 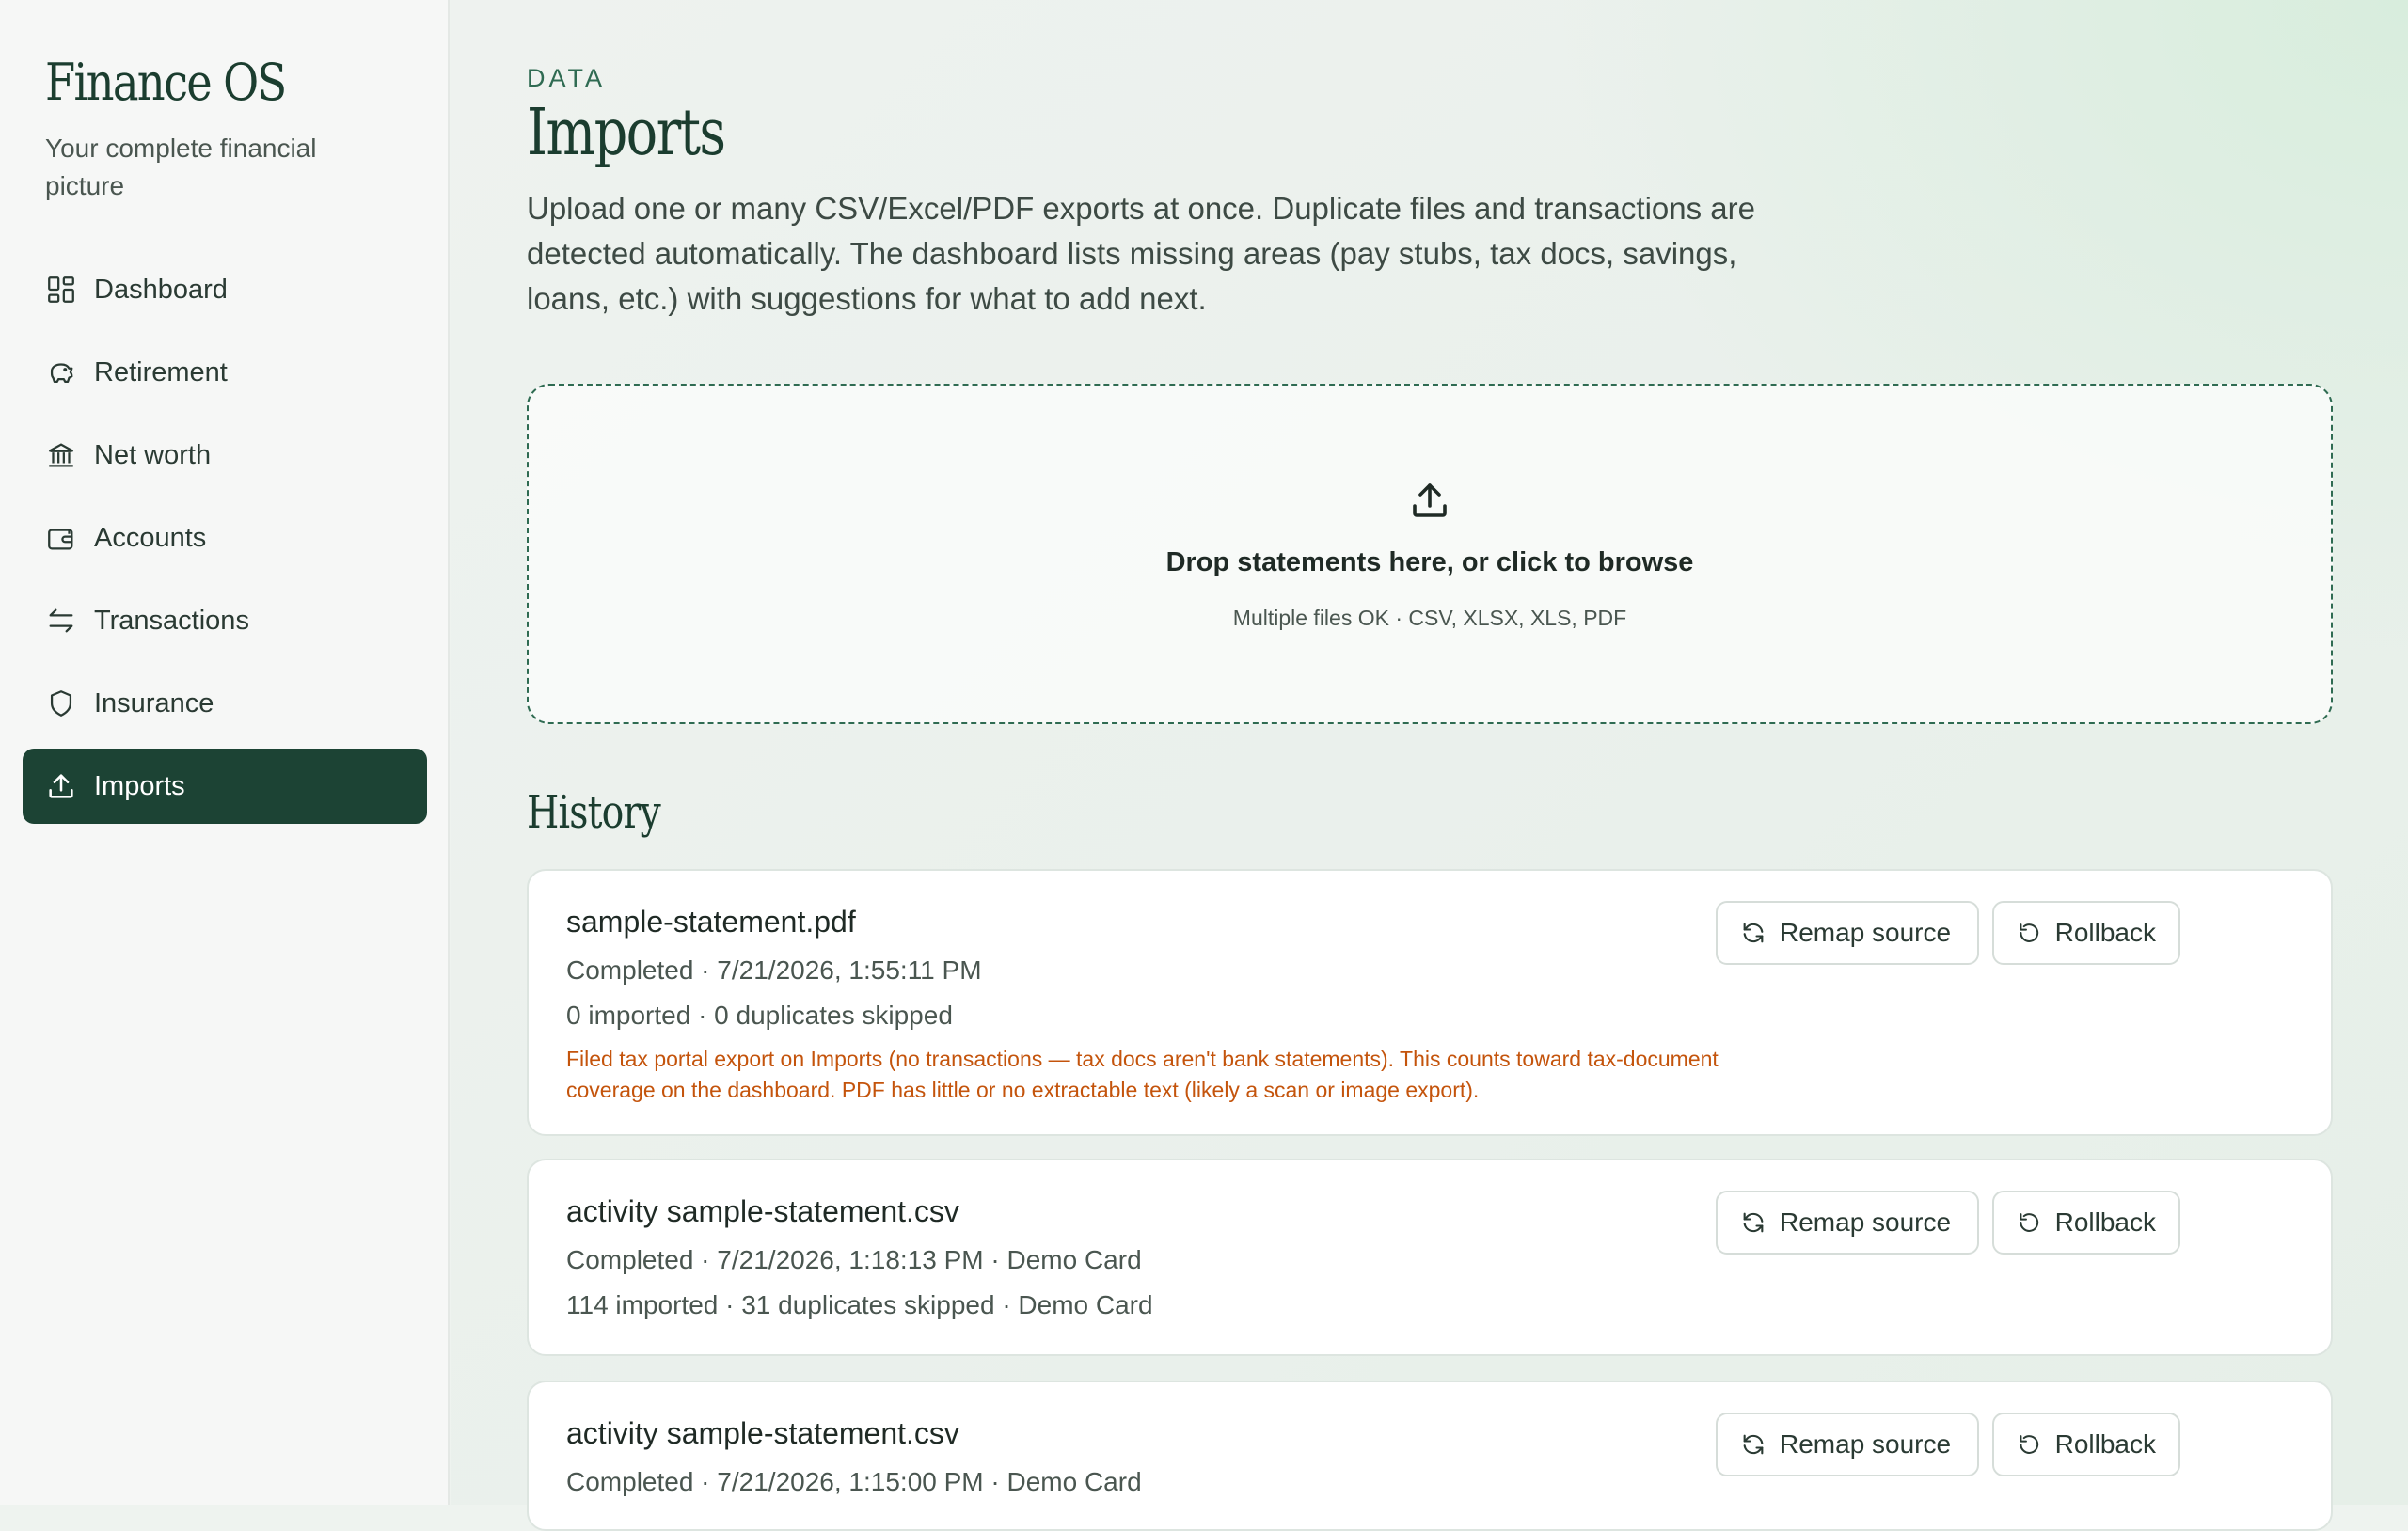 What do you see at coordinates (154, 702) in the screenshot?
I see `sidebar-item-label: Insurance` at bounding box center [154, 702].